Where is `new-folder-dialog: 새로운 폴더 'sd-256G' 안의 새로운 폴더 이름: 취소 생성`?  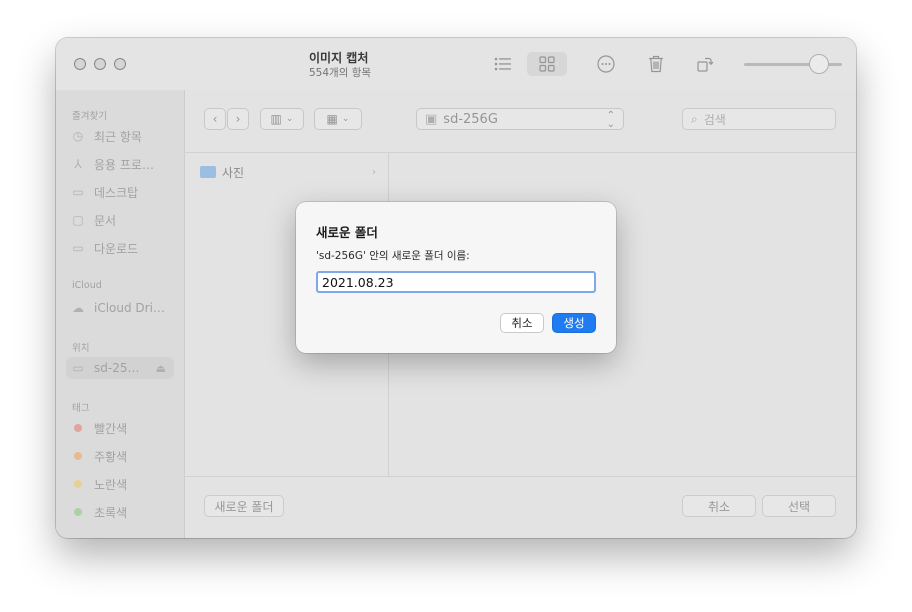
new-folder-dialog: 새로운 폴더 'sd-256G' 안의 새로운 폴더 이름: 취소 생성 is located at coordinates (456, 277).